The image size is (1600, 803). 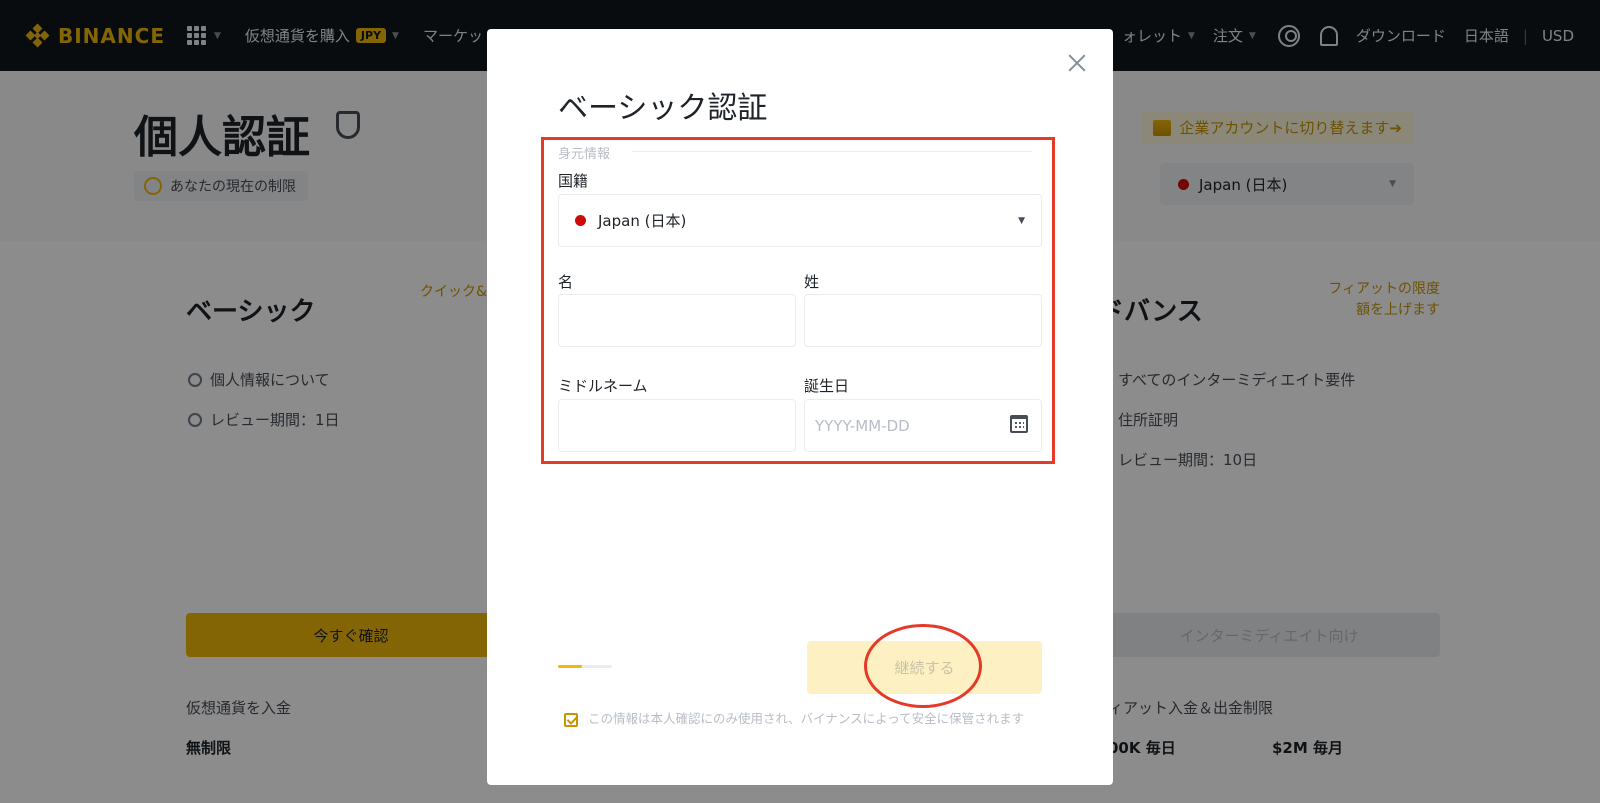 I want to click on close-icon, so click(x=1077, y=63).